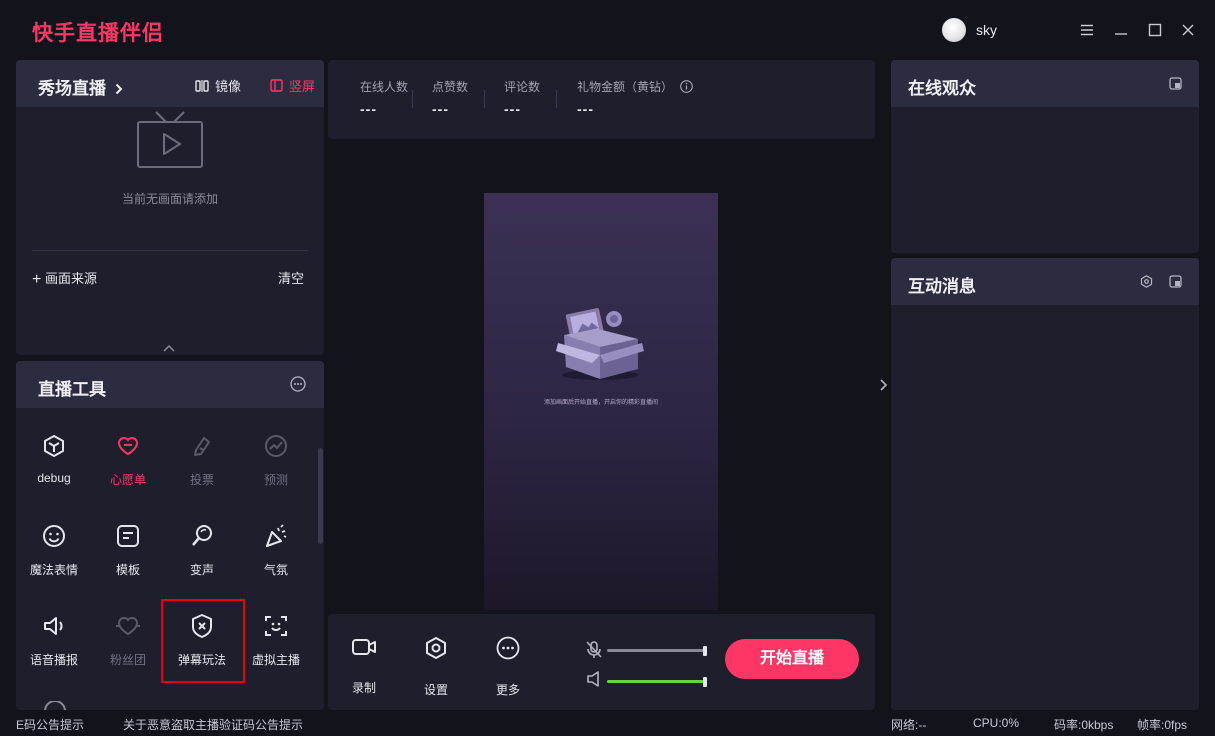 The image size is (1215, 736). Describe the element at coordinates (201, 570) in the screenshot. I see `tool-label: 变声` at that location.